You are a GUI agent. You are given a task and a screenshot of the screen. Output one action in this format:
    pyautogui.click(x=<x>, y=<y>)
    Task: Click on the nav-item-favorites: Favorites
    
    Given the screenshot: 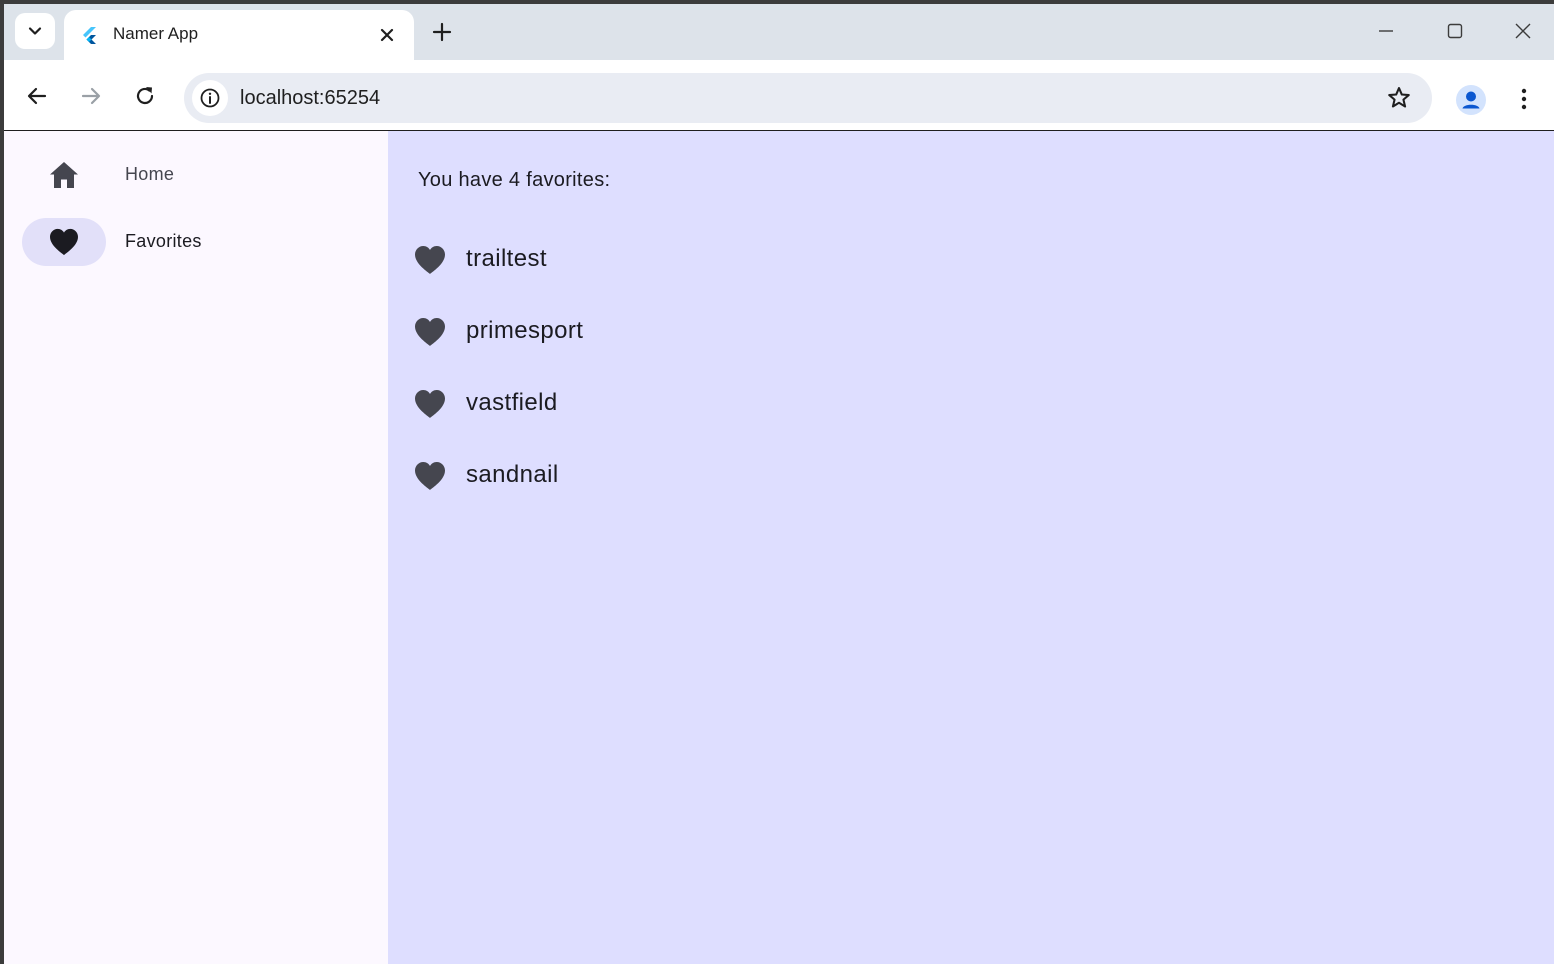 What is the action you would take?
    pyautogui.click(x=202, y=242)
    